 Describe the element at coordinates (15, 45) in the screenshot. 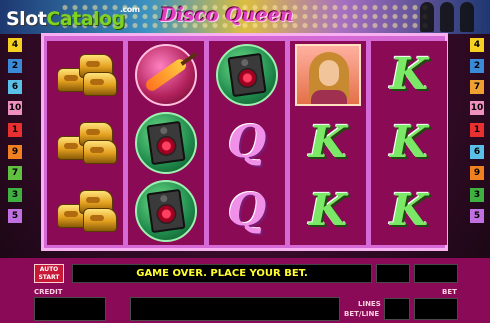

I see `payline-left-indicator: 4` at that location.